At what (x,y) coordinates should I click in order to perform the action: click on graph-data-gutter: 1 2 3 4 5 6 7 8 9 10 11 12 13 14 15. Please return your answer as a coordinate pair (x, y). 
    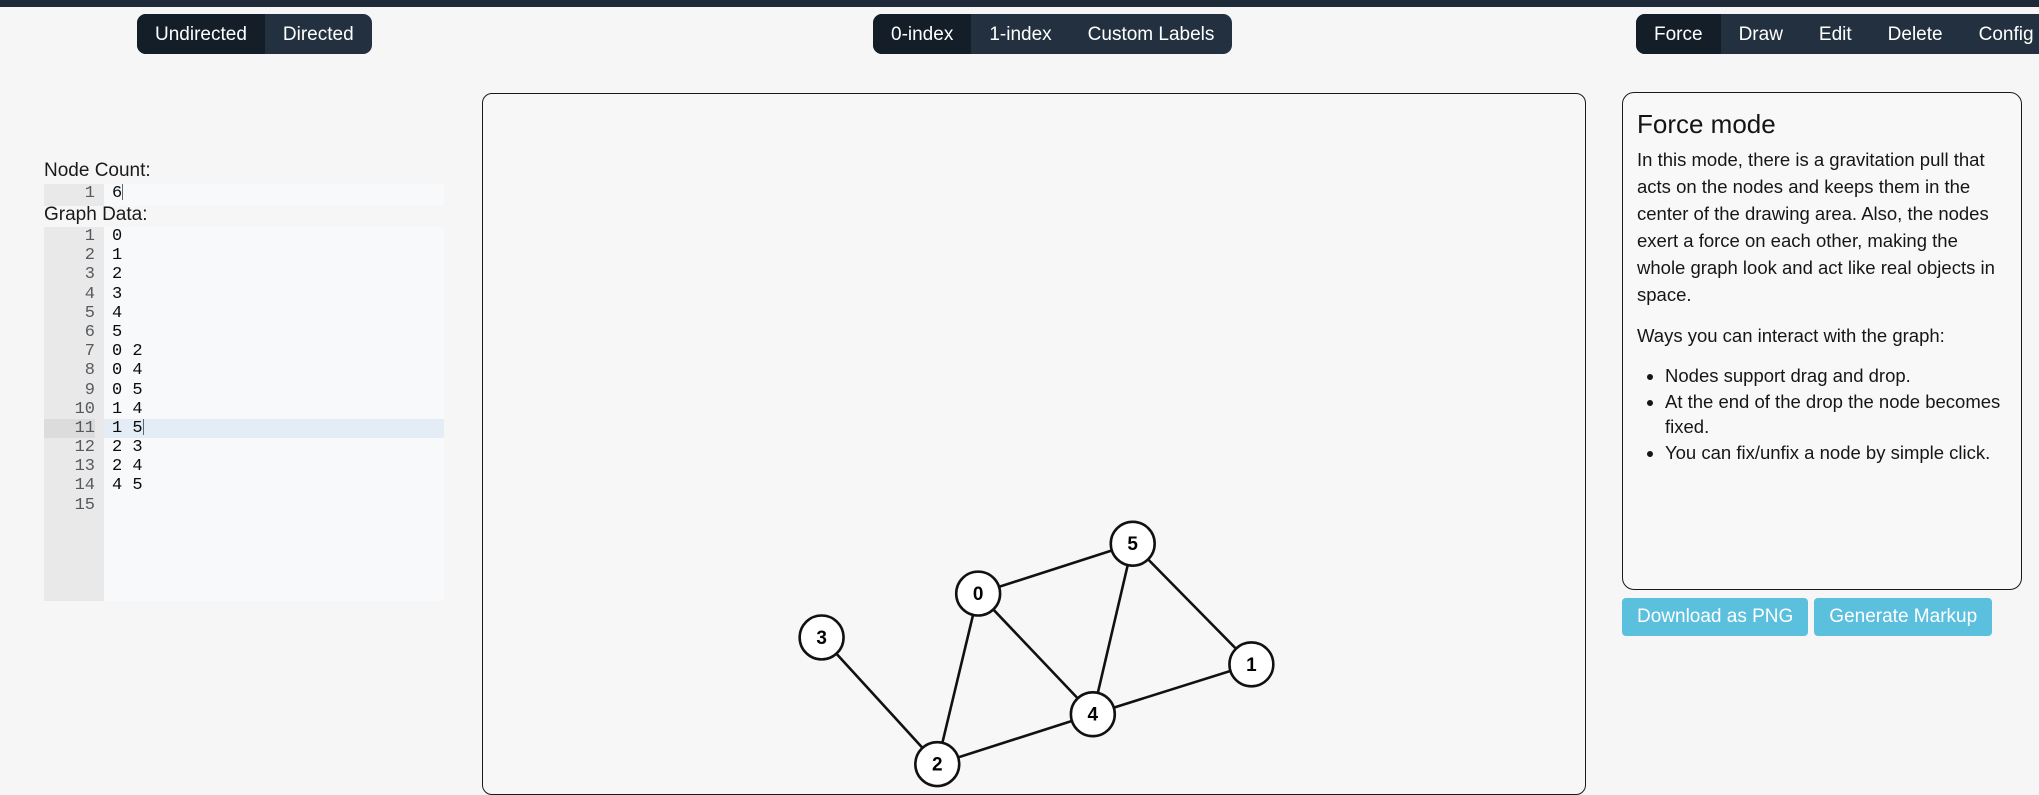
    Looking at the image, I should click on (74, 414).